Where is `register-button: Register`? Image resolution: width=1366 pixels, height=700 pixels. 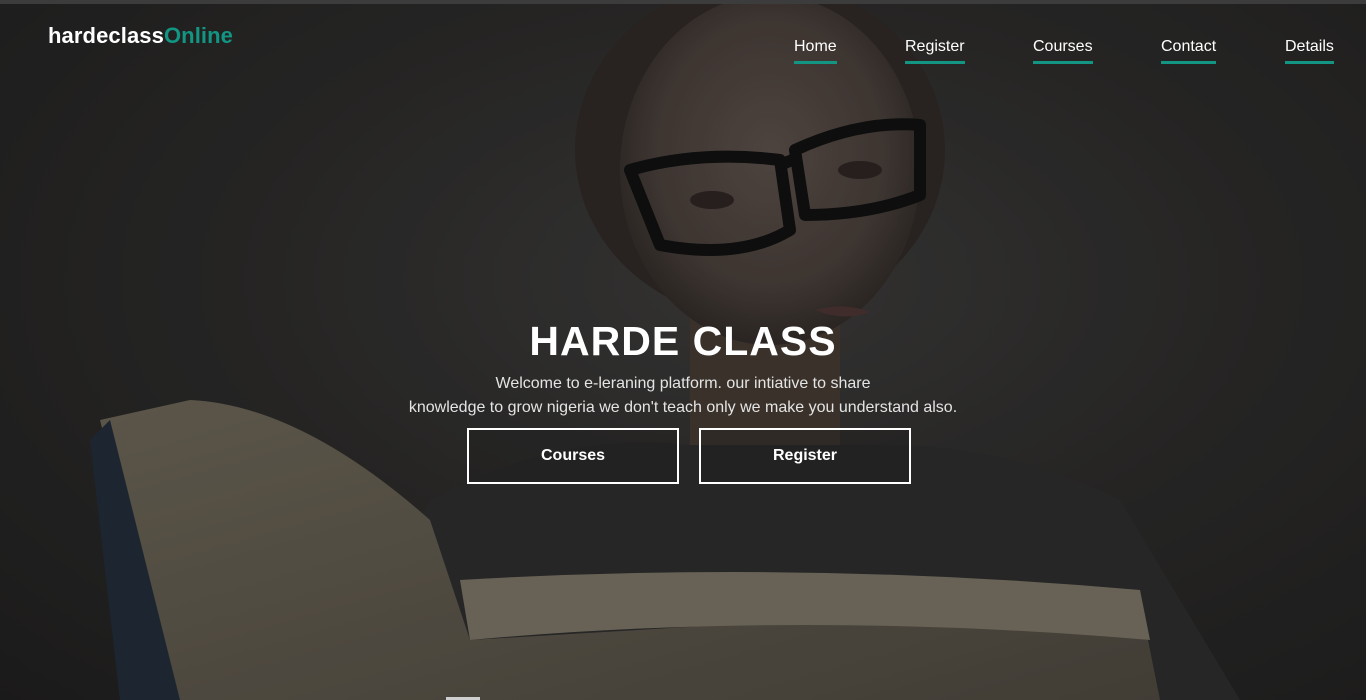 register-button: Register is located at coordinates (805, 456).